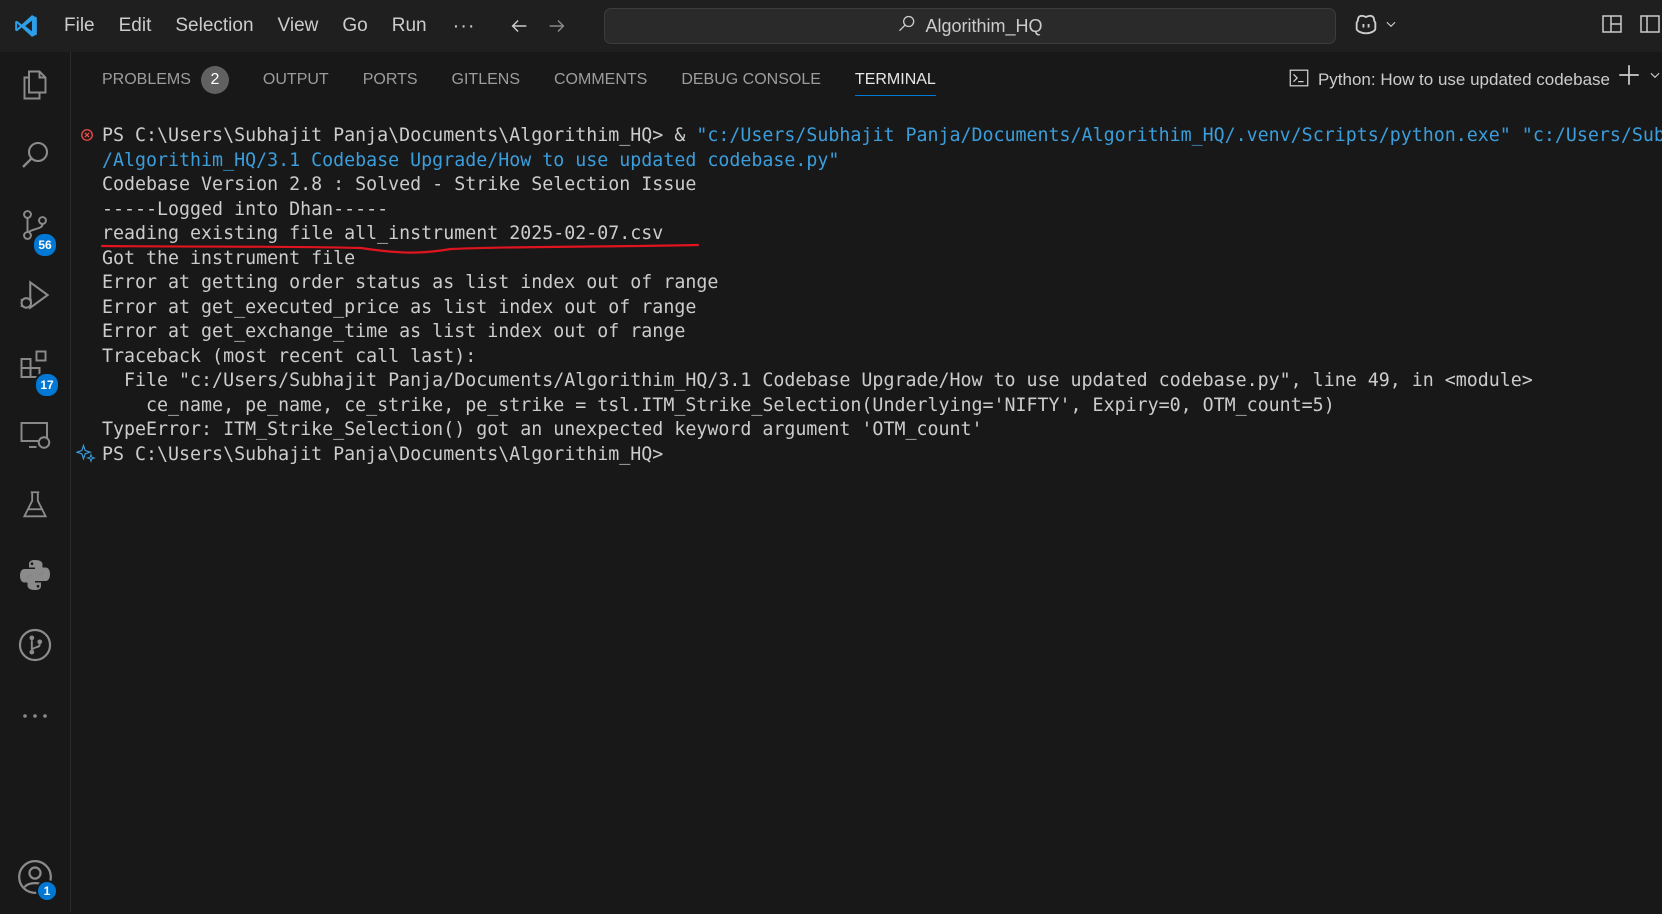  I want to click on terminal-instance-title: Python: How to use updated codebase, so click(1449, 80).